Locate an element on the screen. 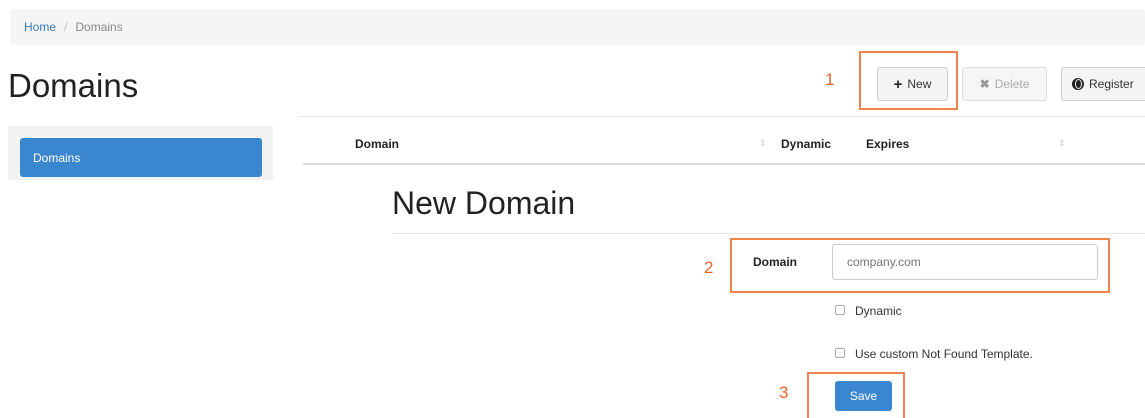 Image resolution: width=1145 pixels, height=418 pixels. delete-button: ✖ Delete is located at coordinates (1004, 84).